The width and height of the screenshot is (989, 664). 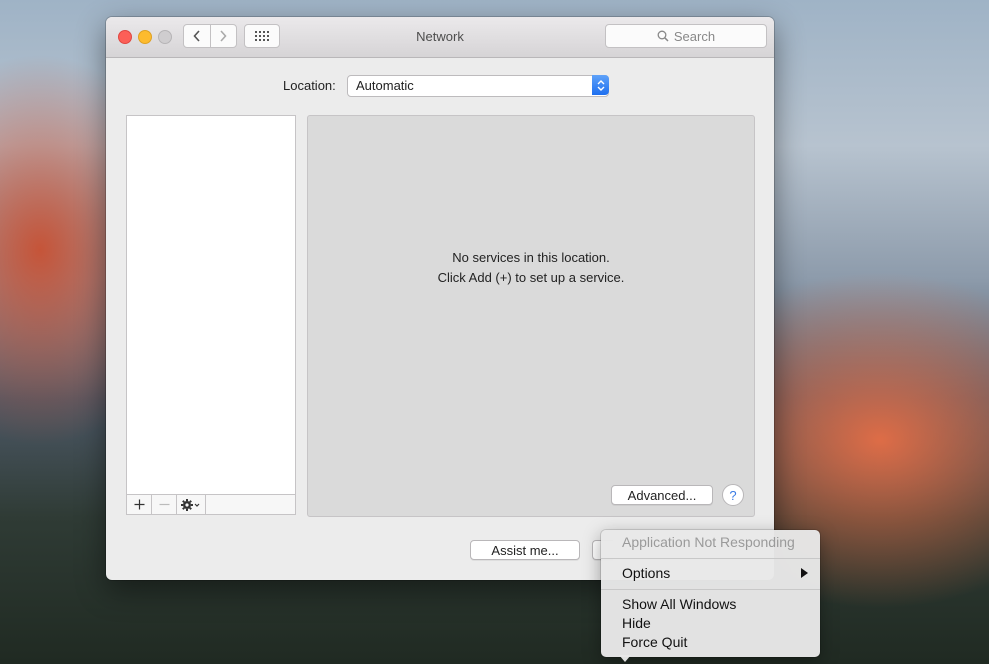 I want to click on search-field: Search, so click(x=686, y=36).